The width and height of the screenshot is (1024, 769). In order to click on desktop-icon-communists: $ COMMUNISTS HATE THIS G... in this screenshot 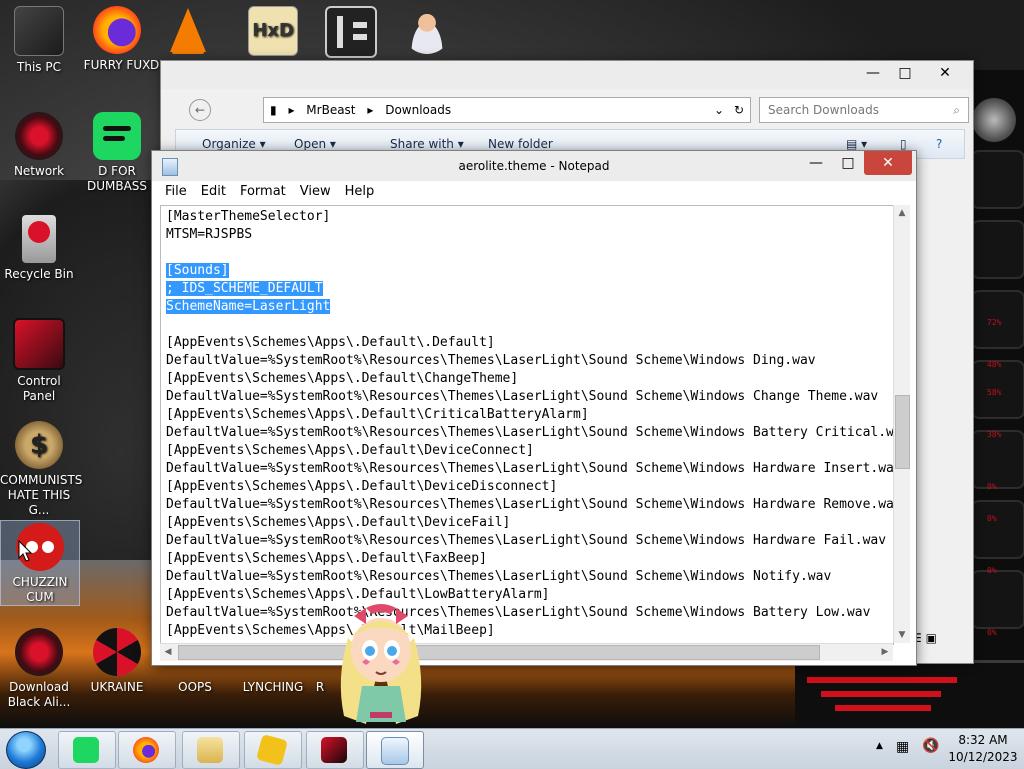, I will do `click(41, 468)`.